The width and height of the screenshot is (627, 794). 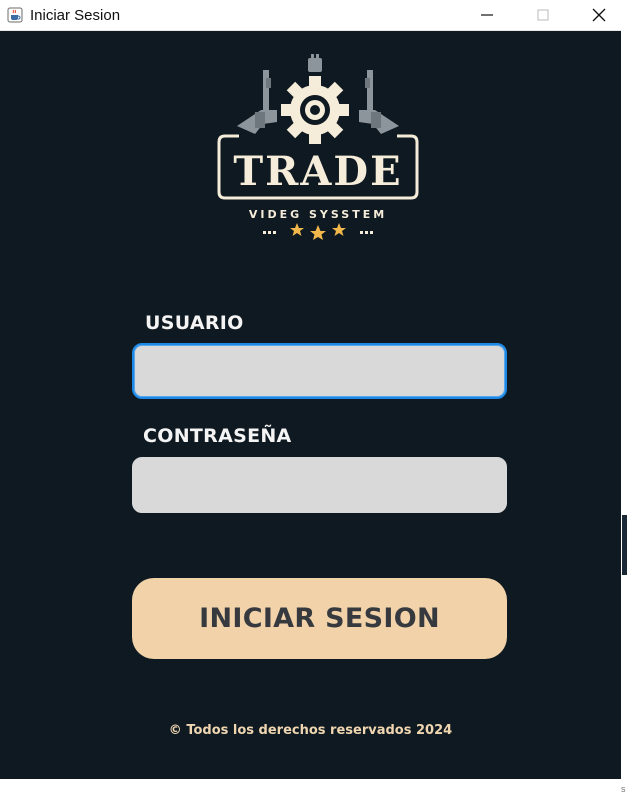 I want to click on maximize-button, so click(x=543, y=15).